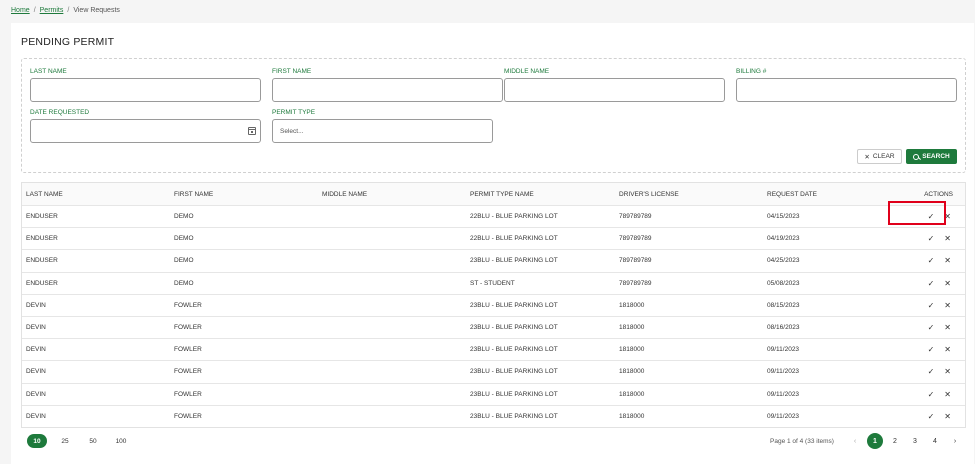  I want to click on table-cell: DEMO, so click(184, 239).